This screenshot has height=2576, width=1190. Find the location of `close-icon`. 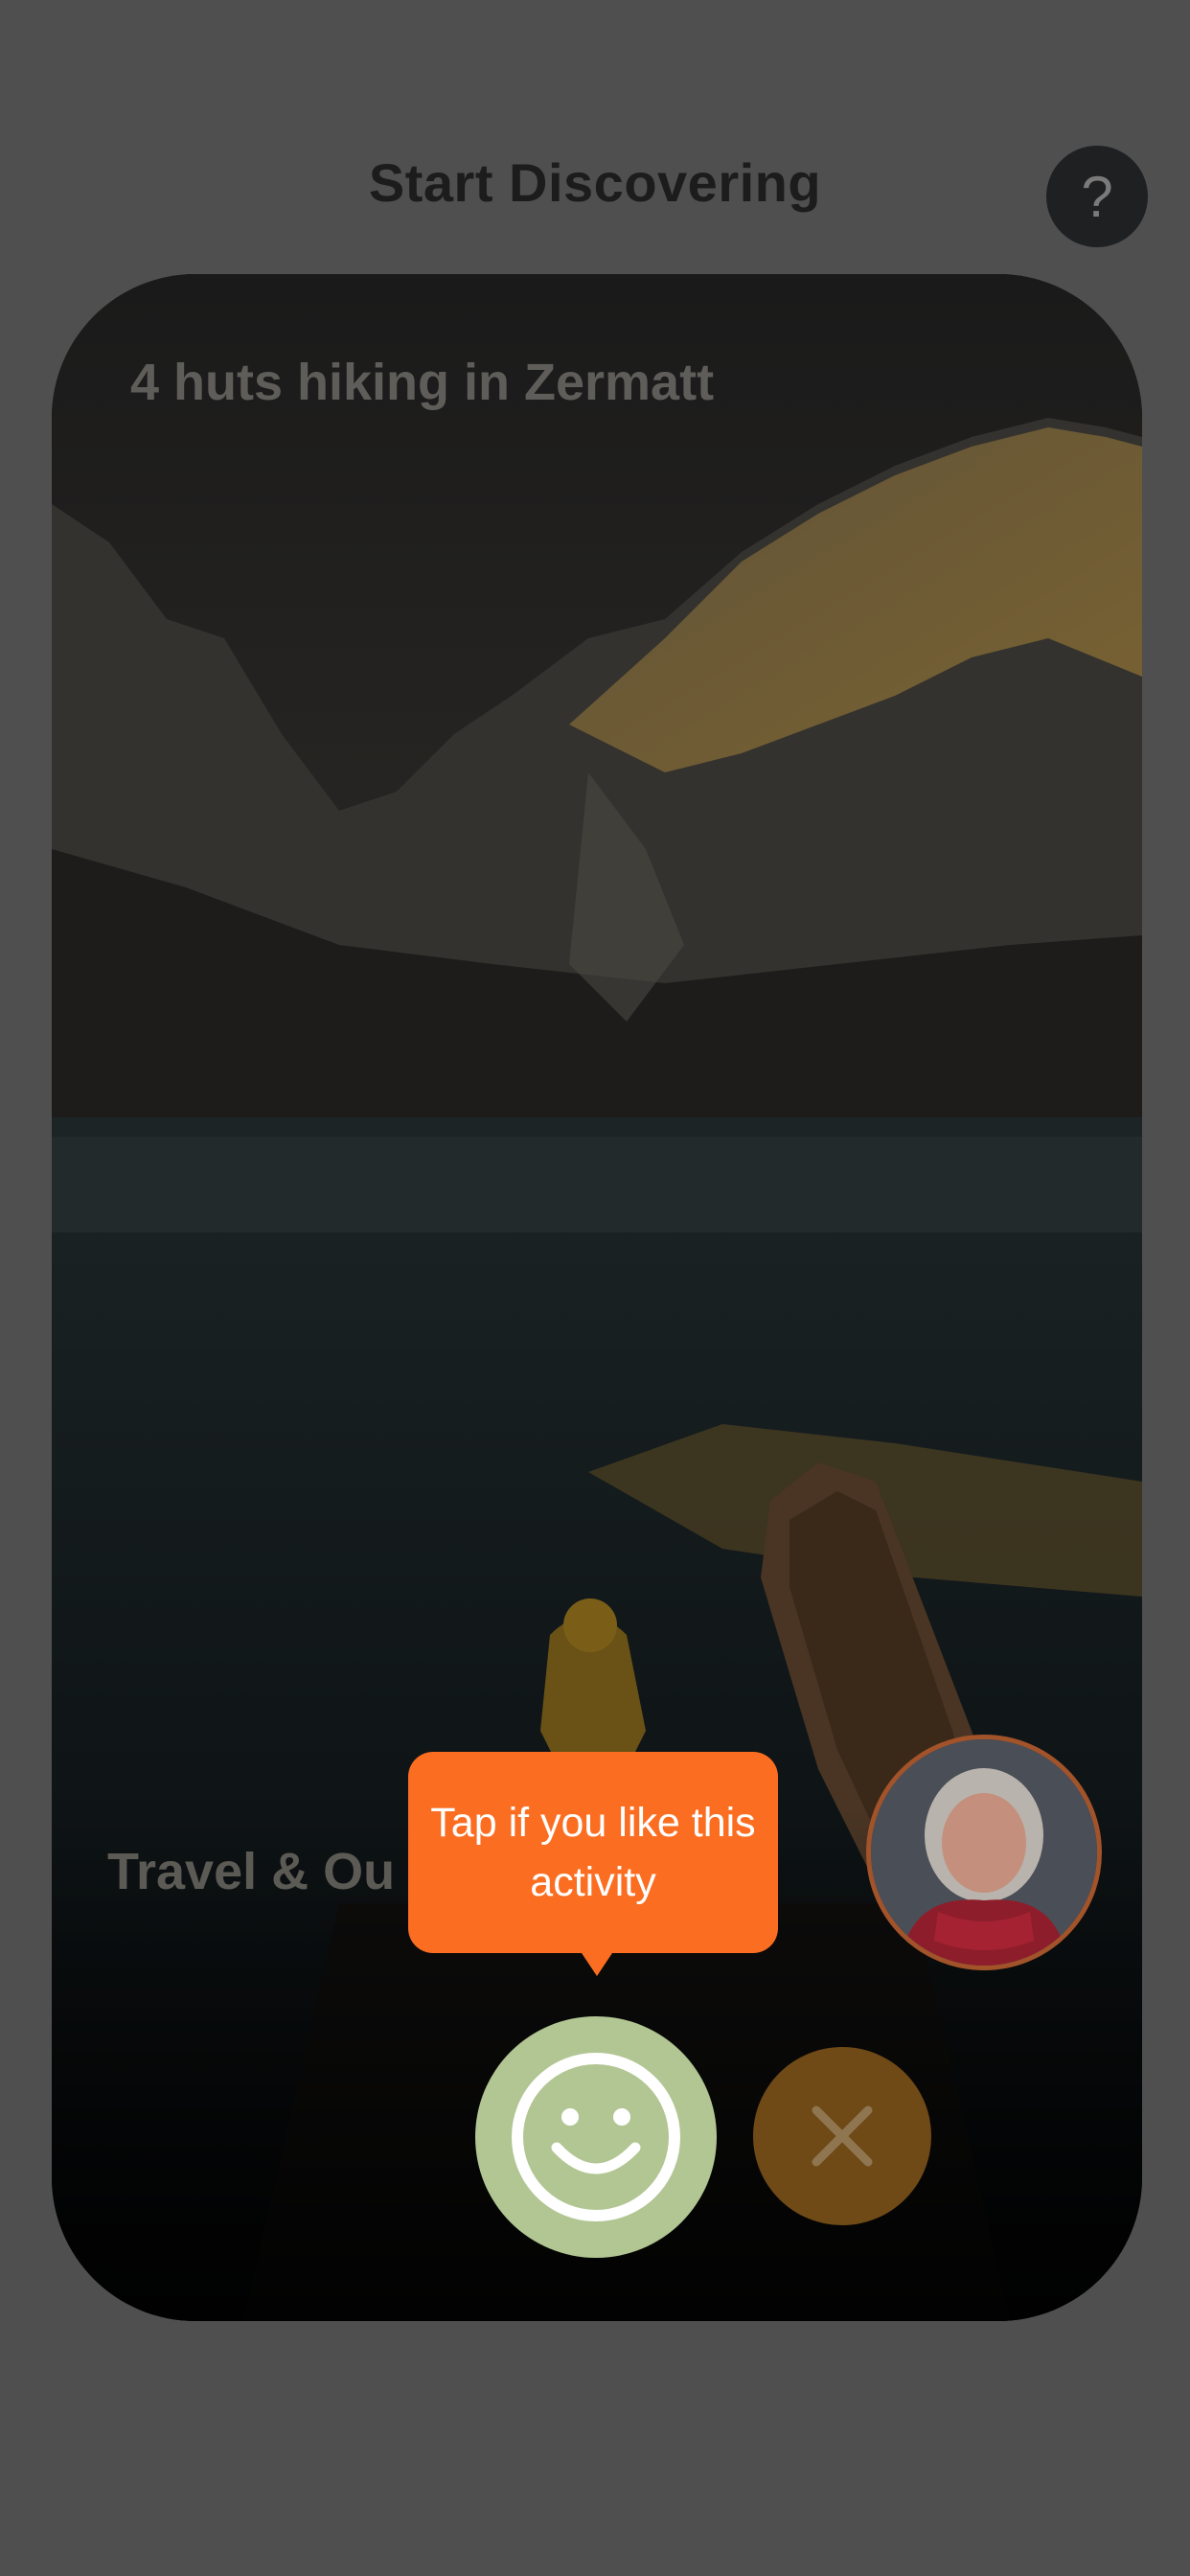

close-icon is located at coordinates (842, 2136).